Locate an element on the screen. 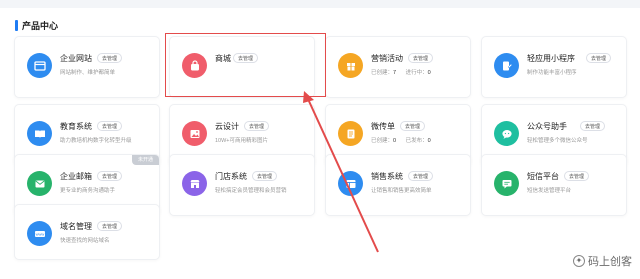  watermark-text: 码上创客 is located at coordinates (610, 262).